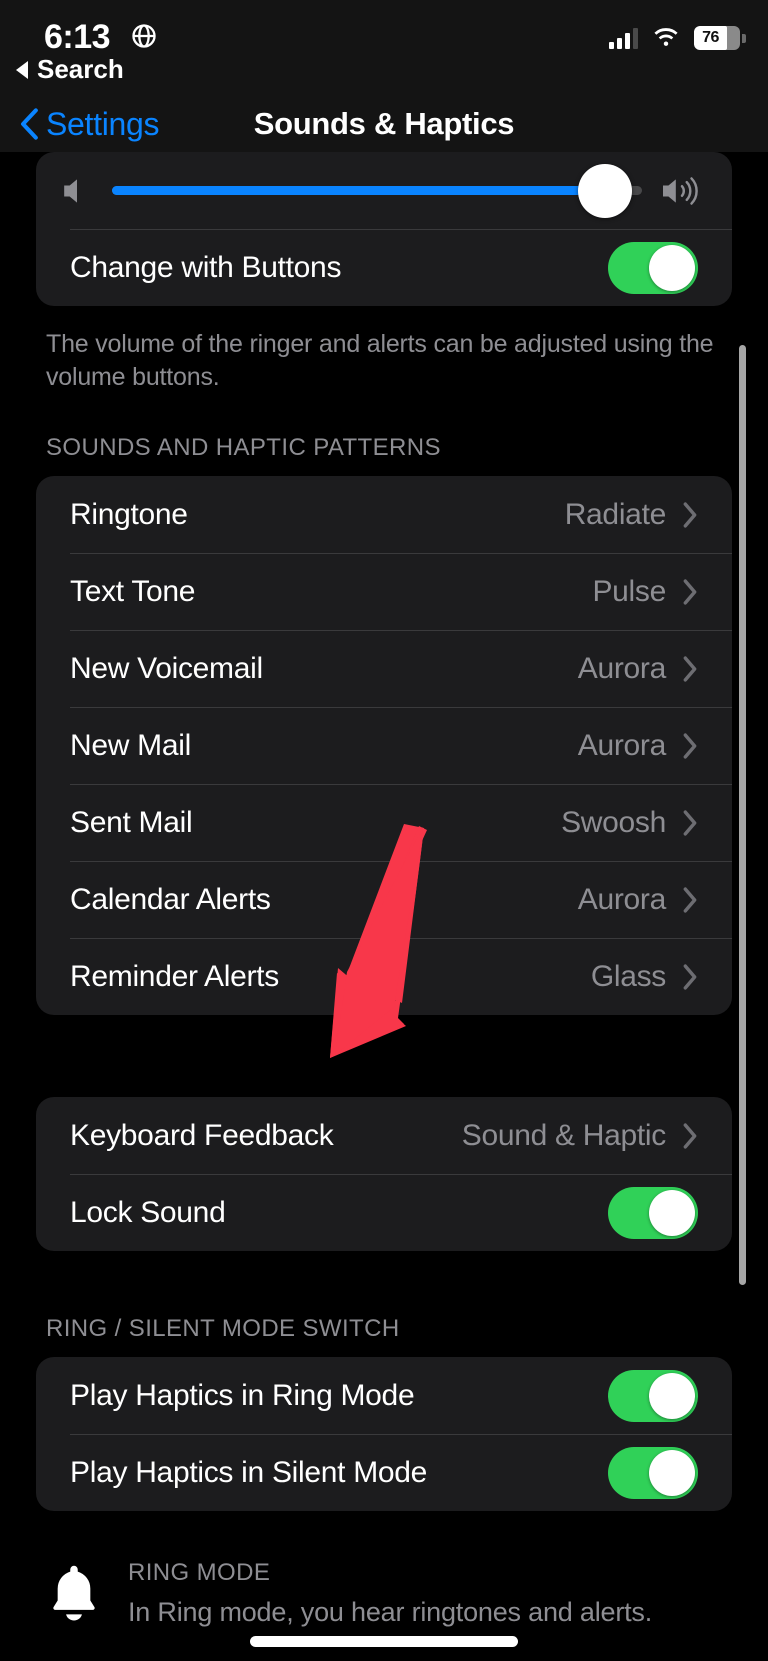 This screenshot has height=1661, width=768. Describe the element at coordinates (384, 899) in the screenshot. I see `row-calendar-alerts: Calendar Alerts Aurora` at that location.